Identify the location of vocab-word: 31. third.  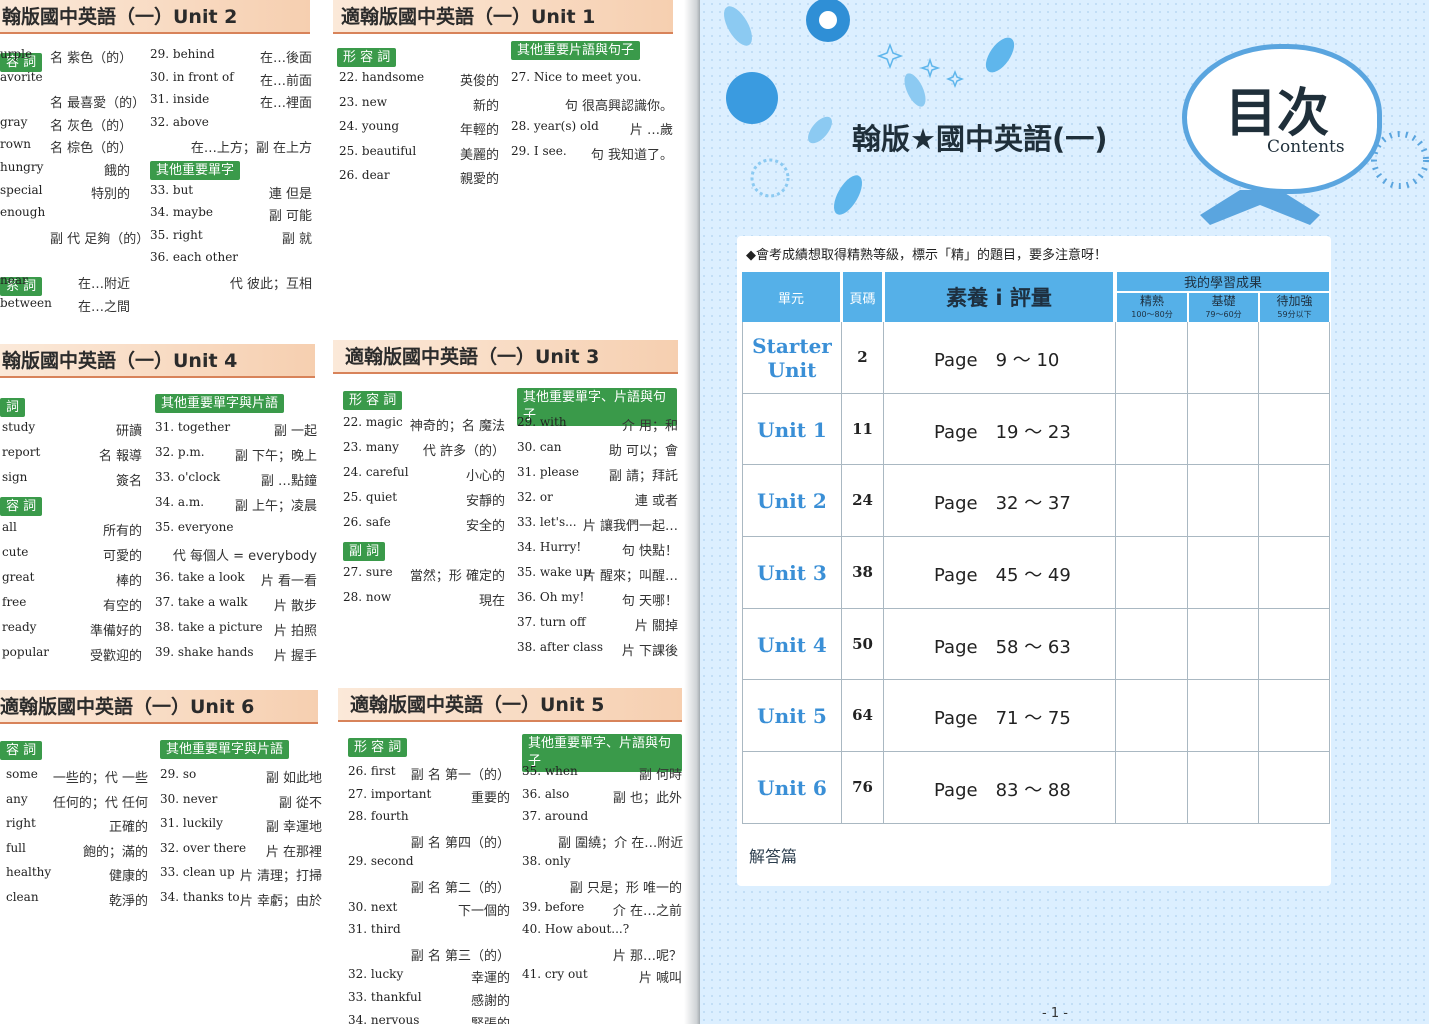
(374, 929).